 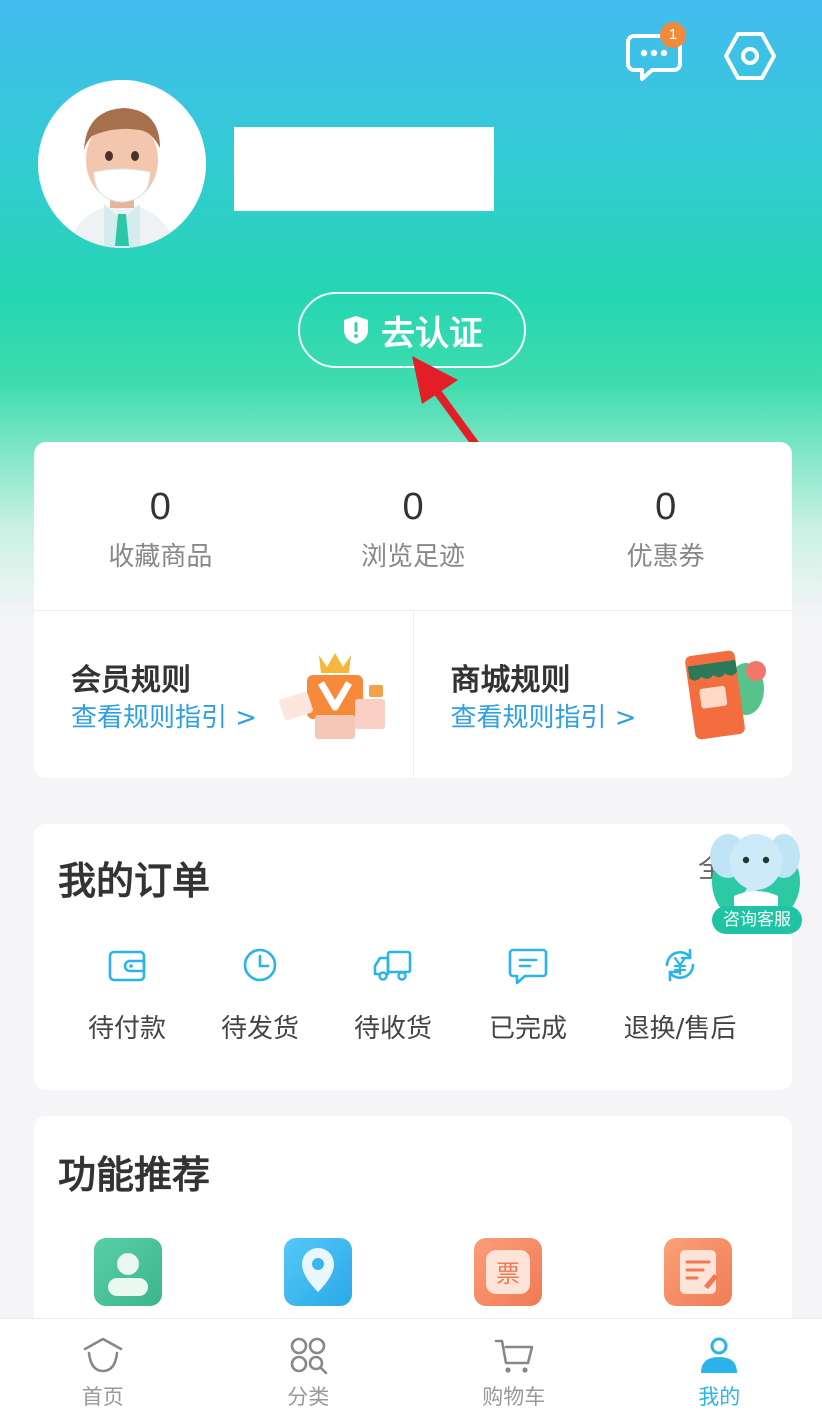 What do you see at coordinates (514, 1397) in the screenshot?
I see `tab-label: 购物车` at bounding box center [514, 1397].